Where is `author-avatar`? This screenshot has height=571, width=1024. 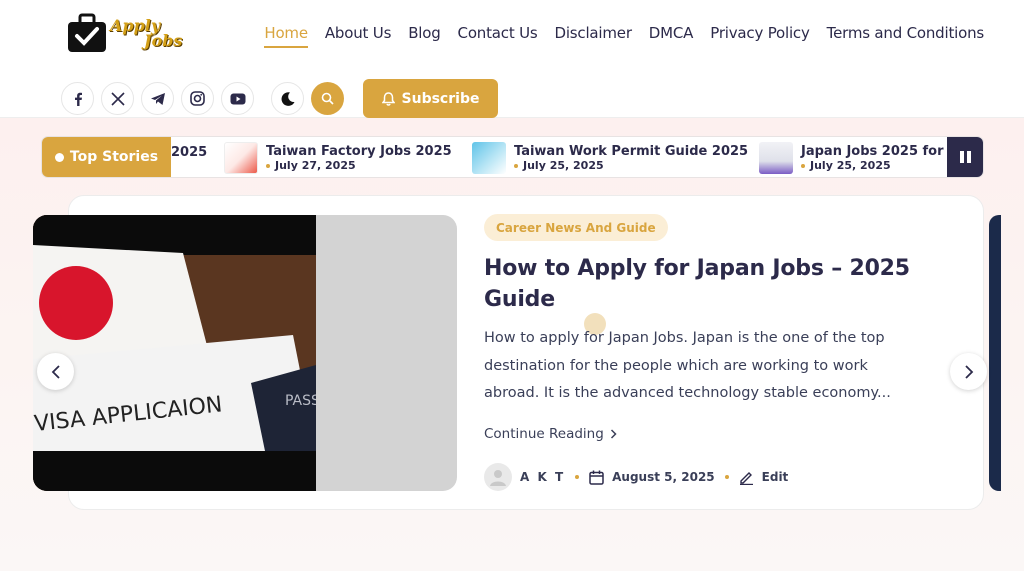 author-avatar is located at coordinates (498, 477).